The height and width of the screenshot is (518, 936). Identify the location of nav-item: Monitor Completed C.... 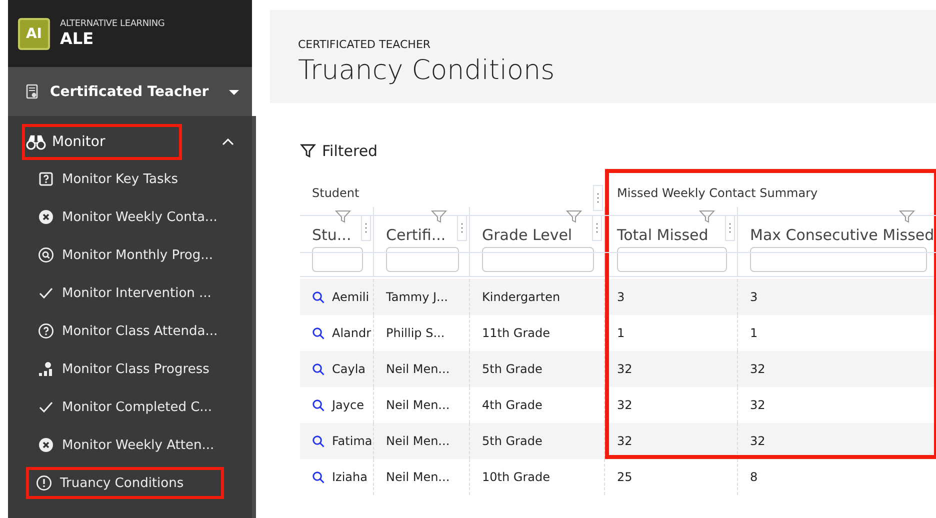
(128, 407).